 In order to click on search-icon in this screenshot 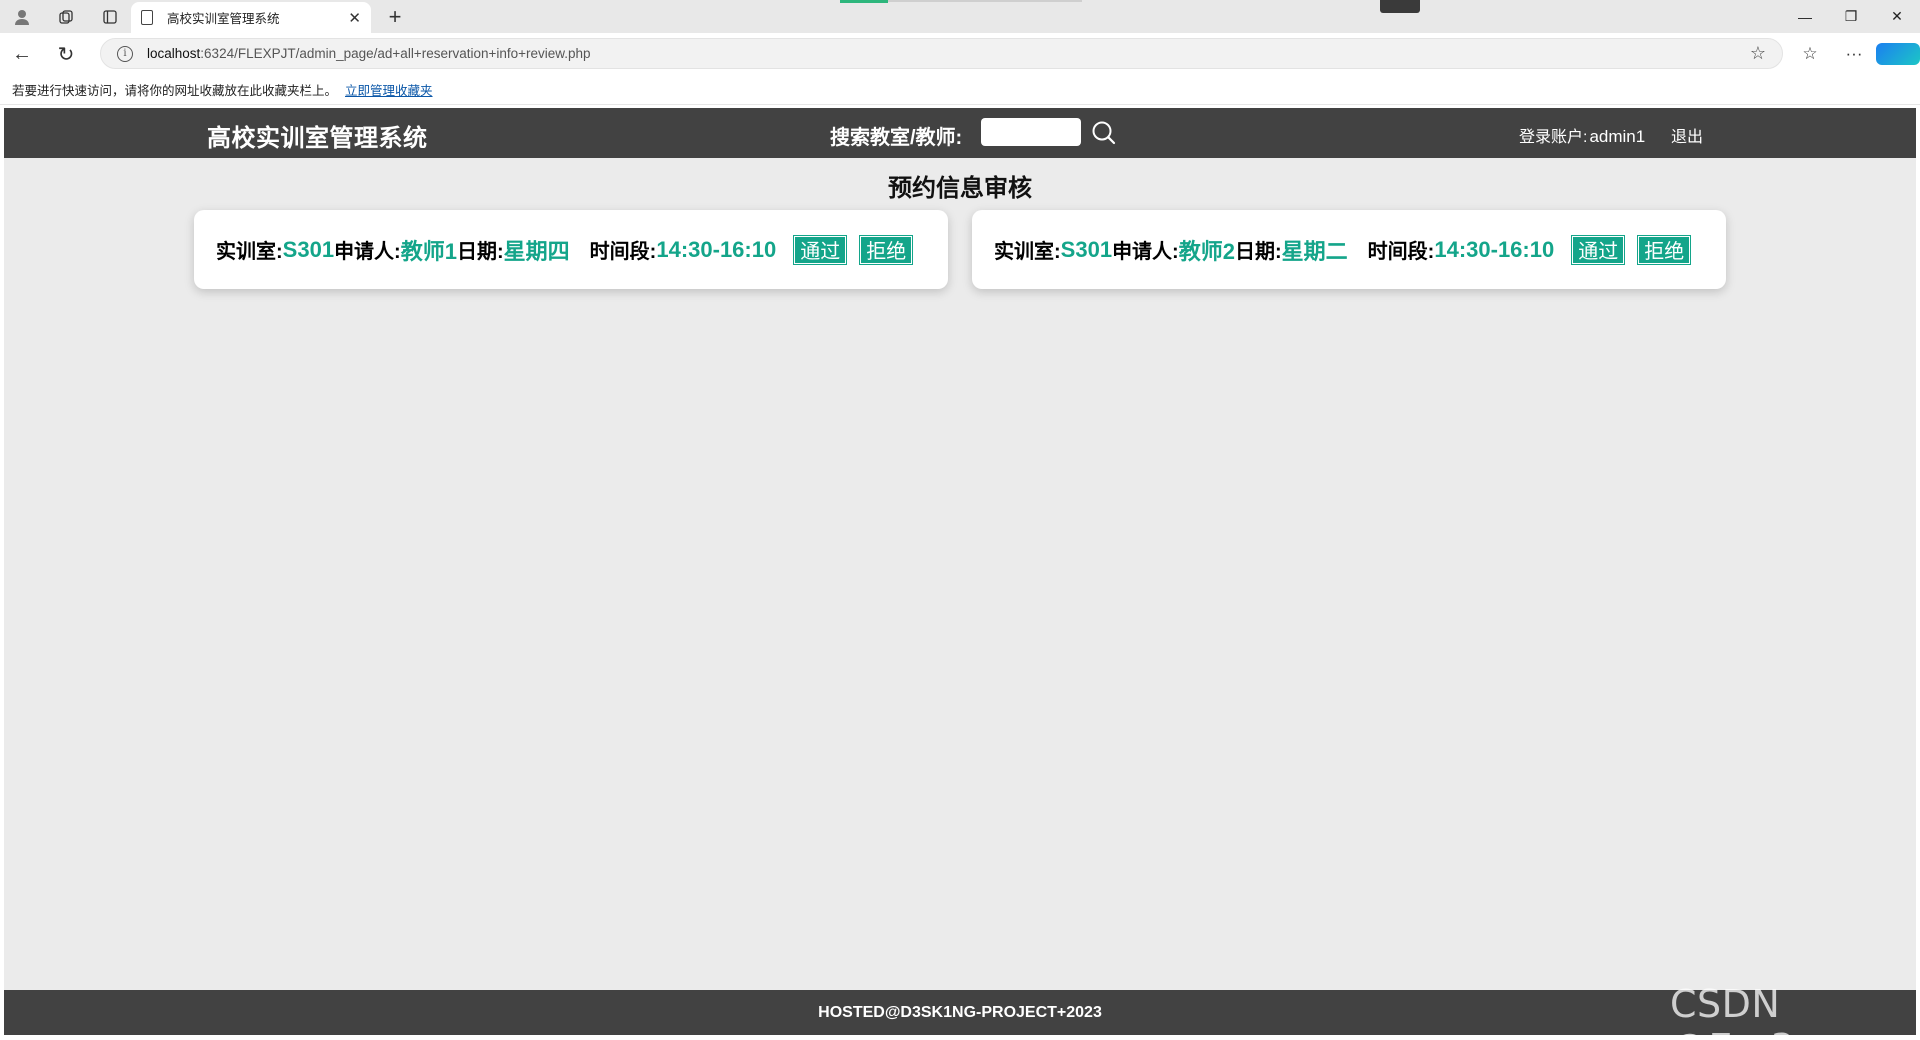, I will do `click(1104, 133)`.